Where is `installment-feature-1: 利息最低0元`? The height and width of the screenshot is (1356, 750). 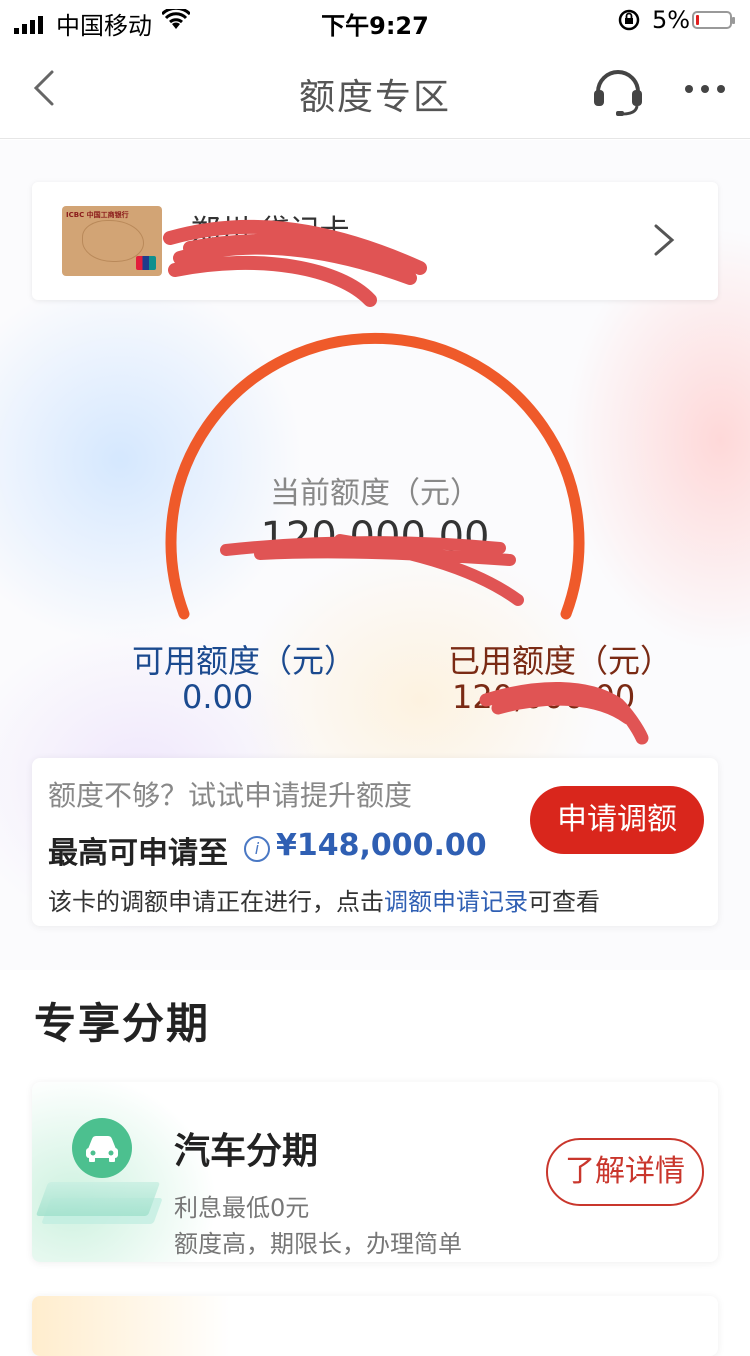 installment-feature-1: 利息最低0元 is located at coordinates (242, 1208).